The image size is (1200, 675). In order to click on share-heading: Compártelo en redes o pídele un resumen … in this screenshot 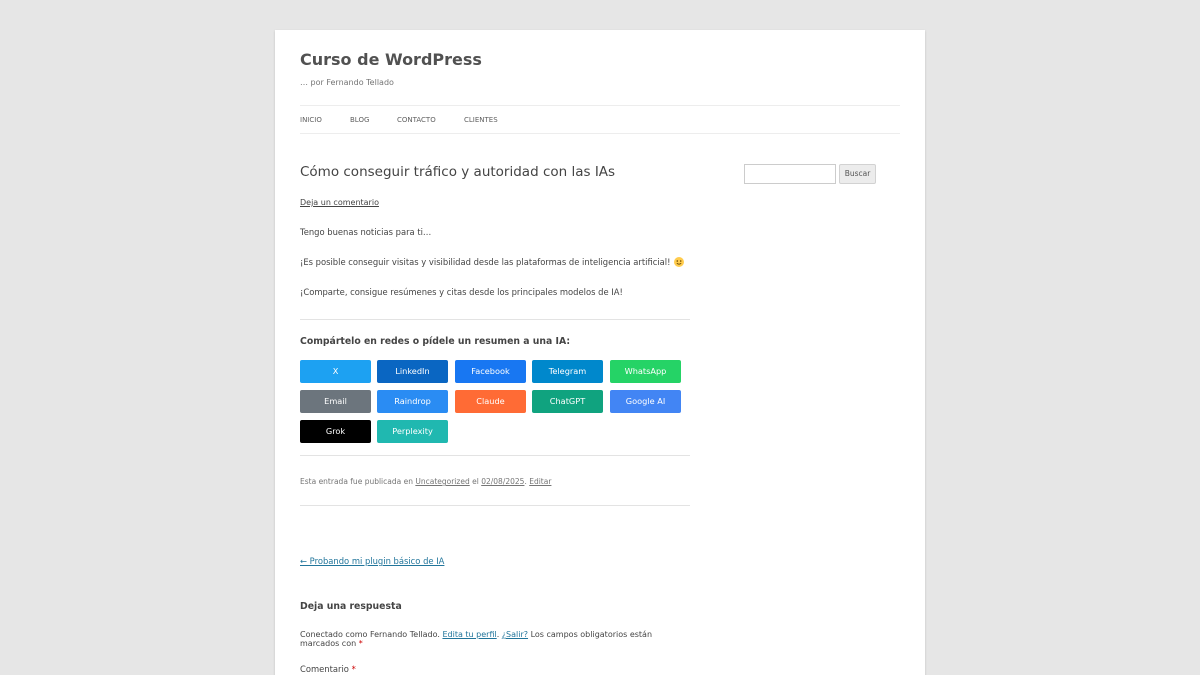, I will do `click(435, 341)`.